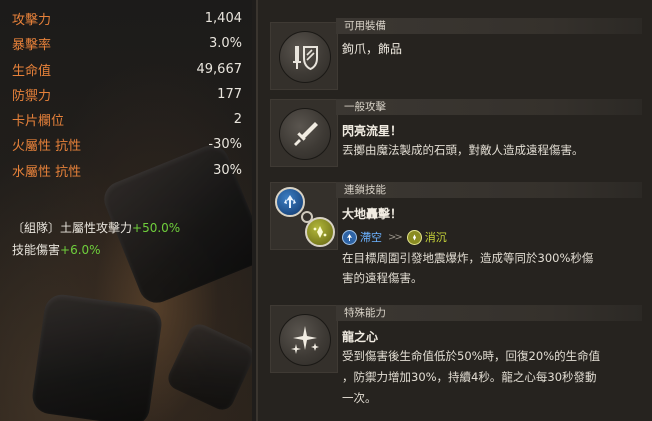 Image resolution: width=652 pixels, height=421 pixels. I want to click on bonus-value: +50.0%, so click(156, 228).